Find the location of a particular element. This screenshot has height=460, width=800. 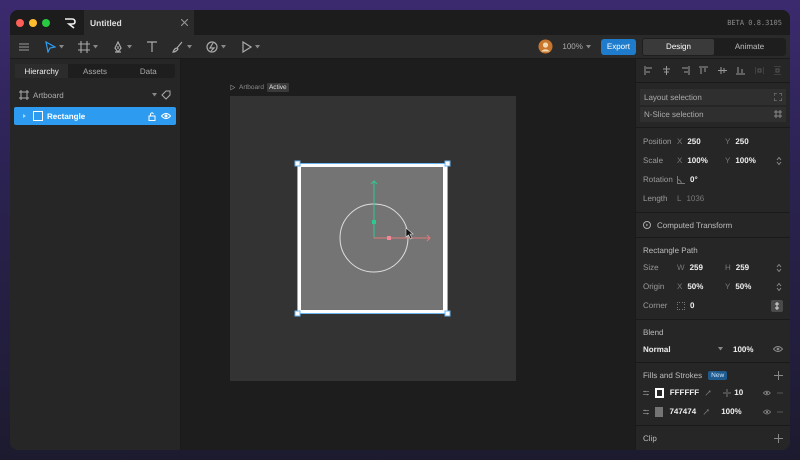

link-icon is located at coordinates (777, 306).